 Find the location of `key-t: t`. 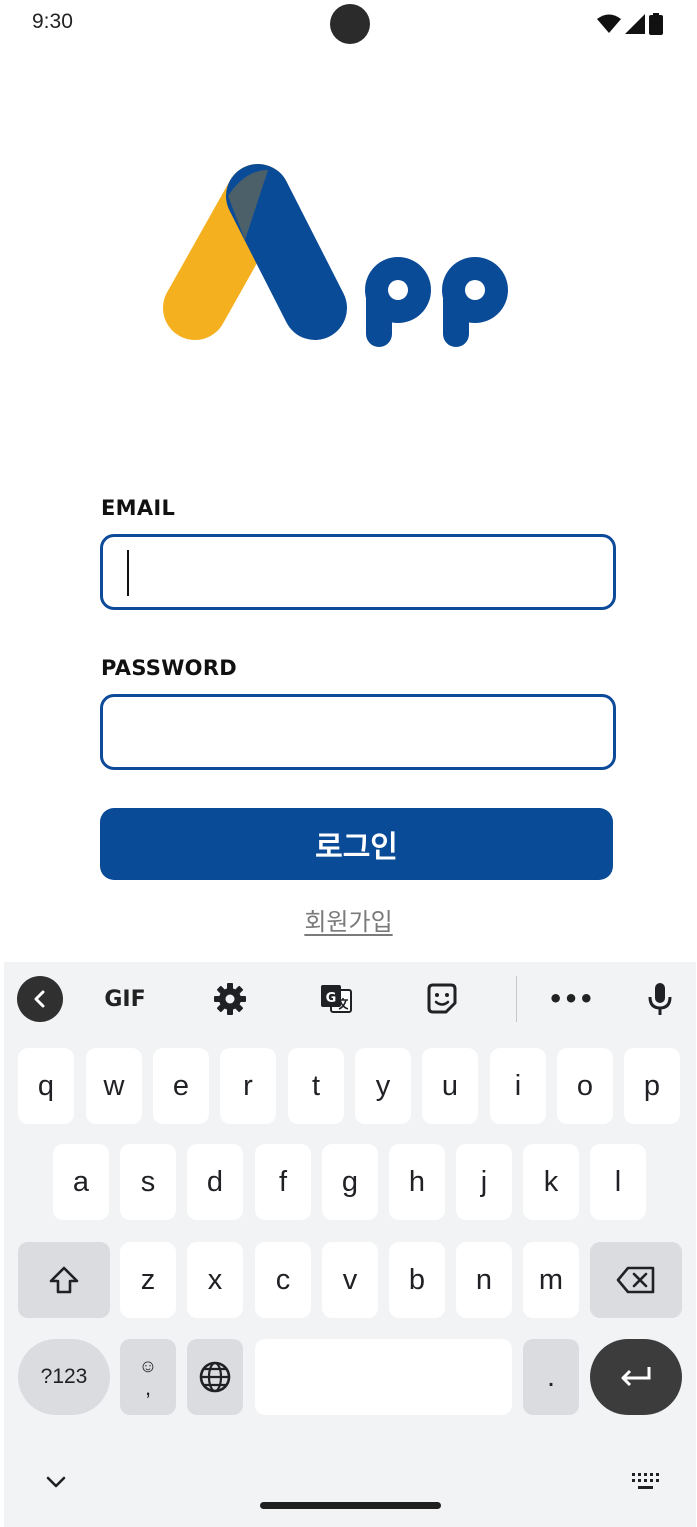

key-t: t is located at coordinates (316, 1086).